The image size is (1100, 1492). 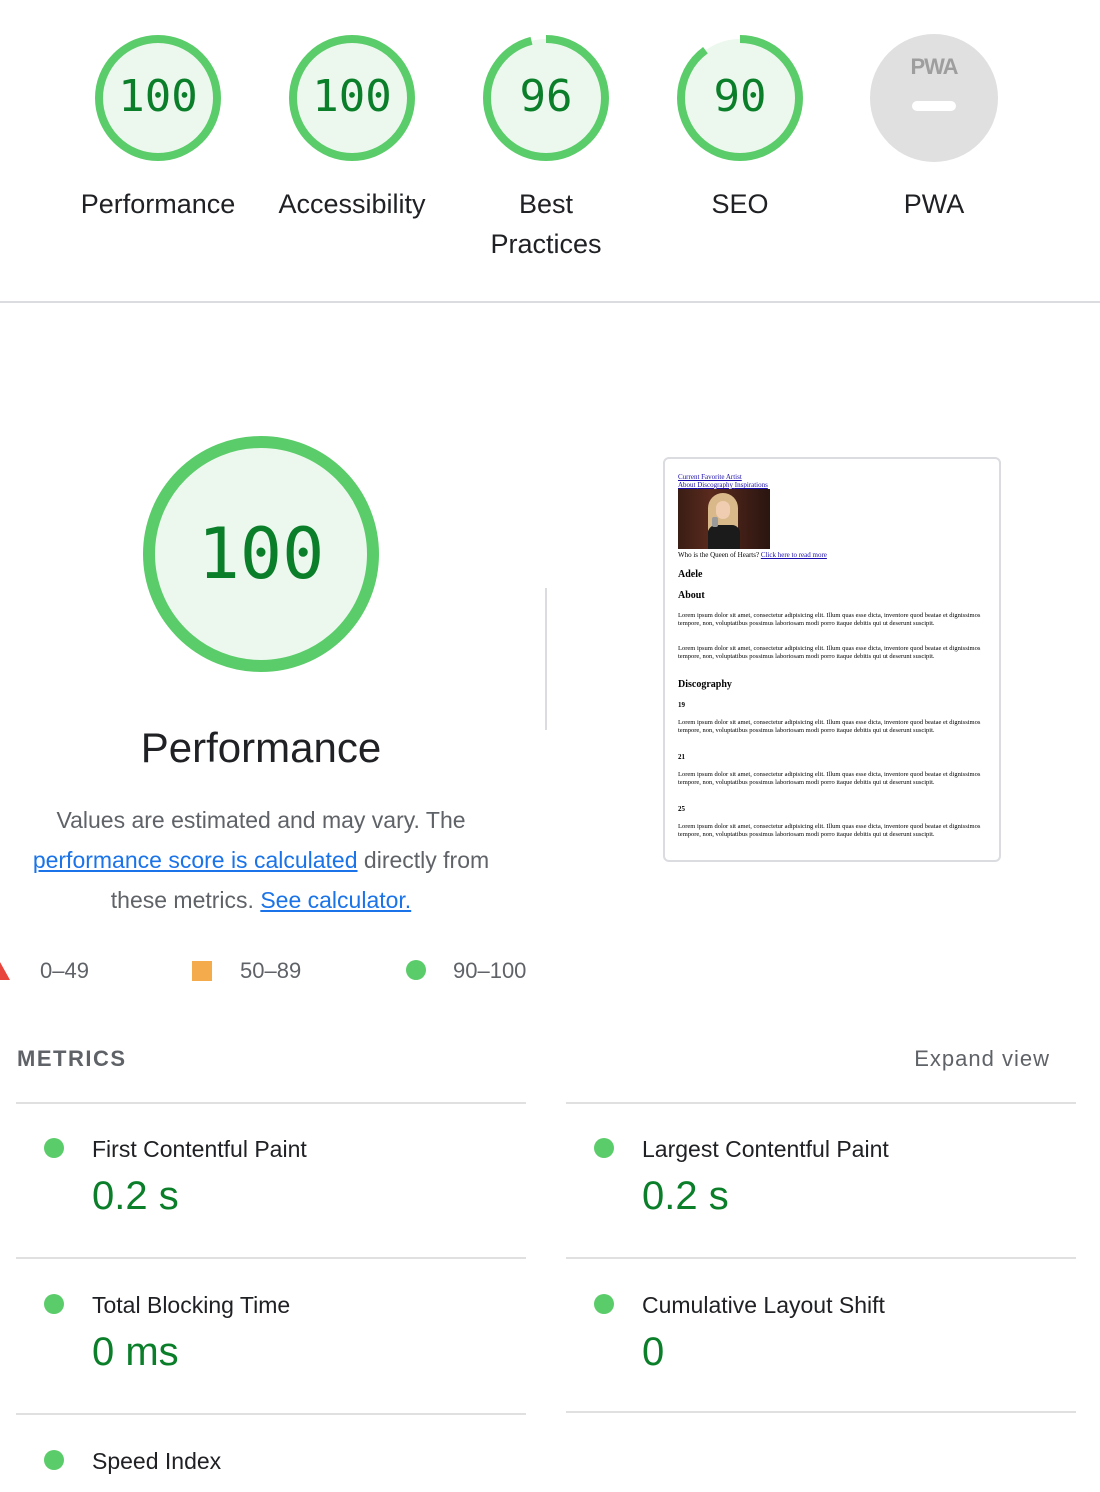 What do you see at coordinates (934, 204) in the screenshot?
I see `category-label: PWA` at bounding box center [934, 204].